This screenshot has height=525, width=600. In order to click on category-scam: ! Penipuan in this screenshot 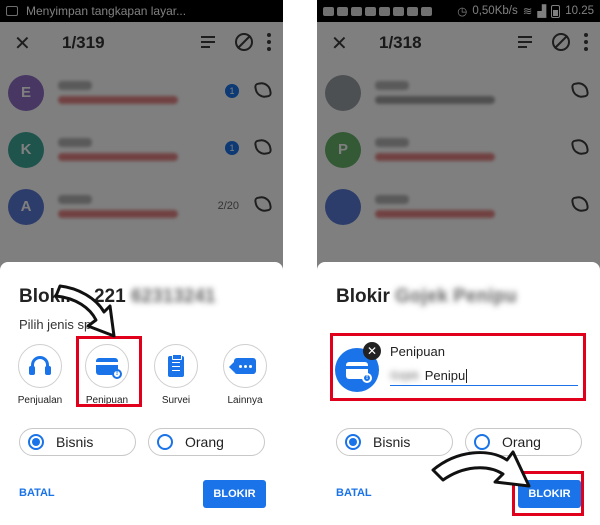, I will do `click(107, 375)`.